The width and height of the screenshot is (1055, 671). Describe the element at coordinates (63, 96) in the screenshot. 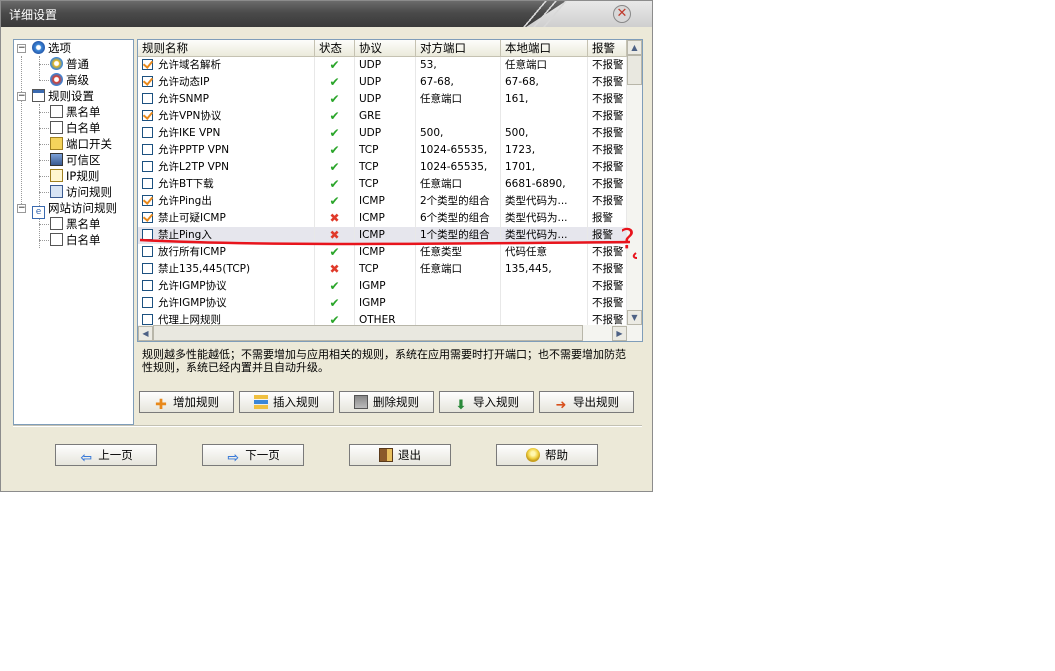

I see `tree-node-rule-settings: 规则设置` at that location.